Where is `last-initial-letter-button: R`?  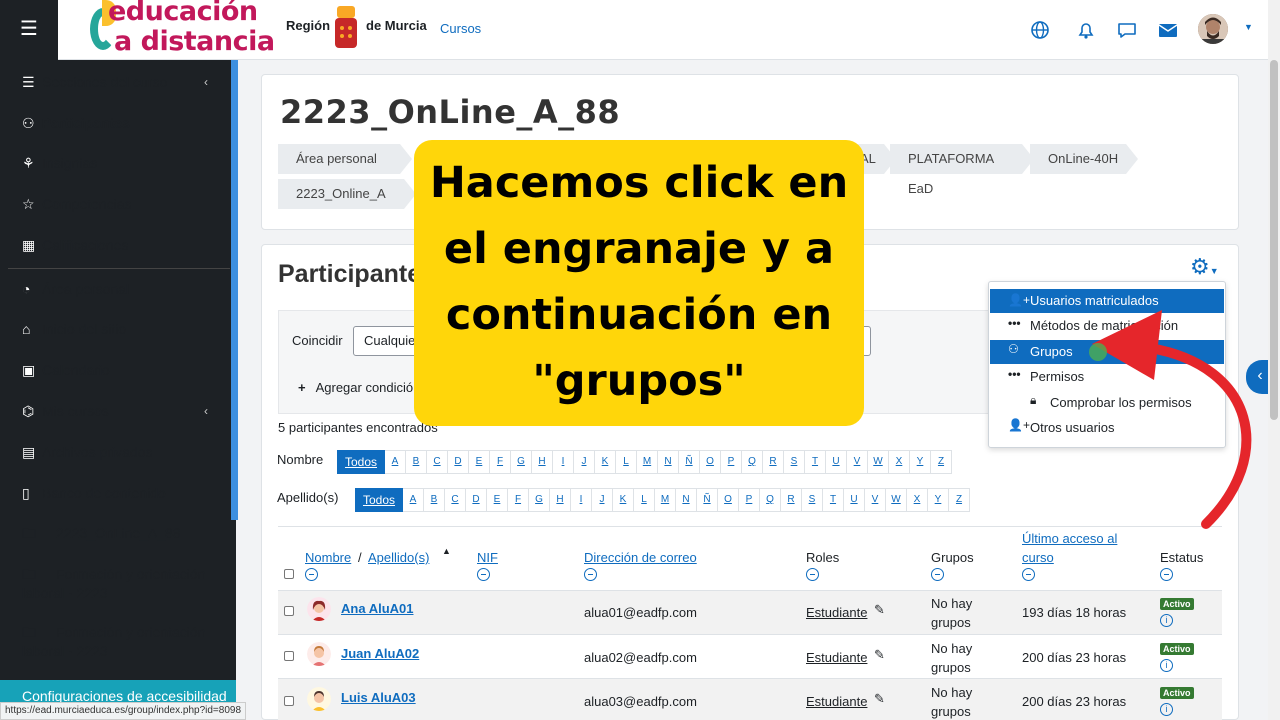 last-initial-letter-button: R is located at coordinates (791, 500).